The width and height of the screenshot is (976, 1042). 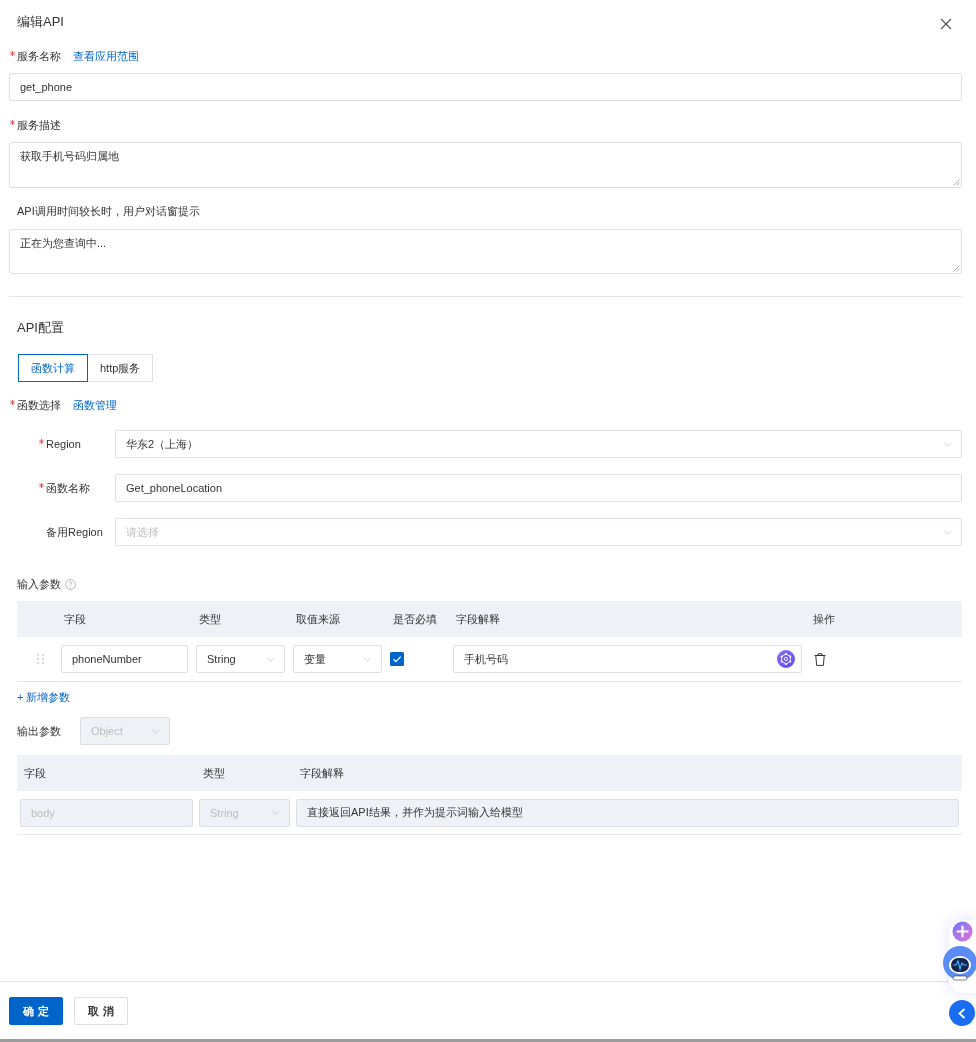 What do you see at coordinates (337, 659) in the screenshot?
I see `source-select: 变量` at bounding box center [337, 659].